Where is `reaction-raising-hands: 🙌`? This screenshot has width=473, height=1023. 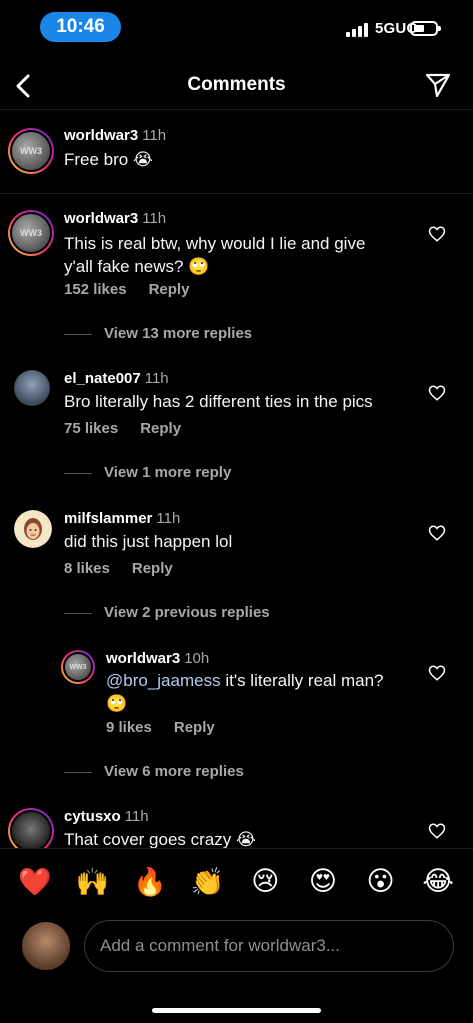 reaction-raising-hands: 🙌 is located at coordinates (92, 882).